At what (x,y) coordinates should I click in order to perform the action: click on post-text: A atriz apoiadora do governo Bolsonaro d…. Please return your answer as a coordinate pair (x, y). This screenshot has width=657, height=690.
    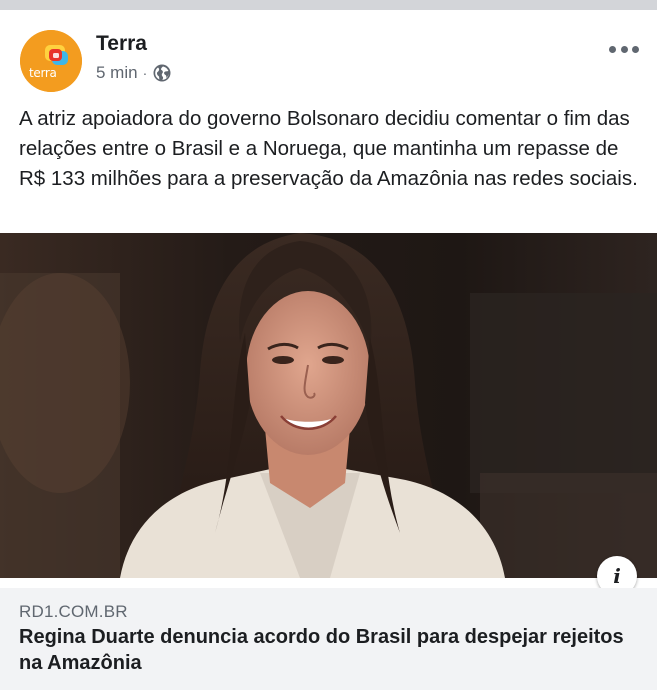
    Looking at the image, I should click on (328, 148).